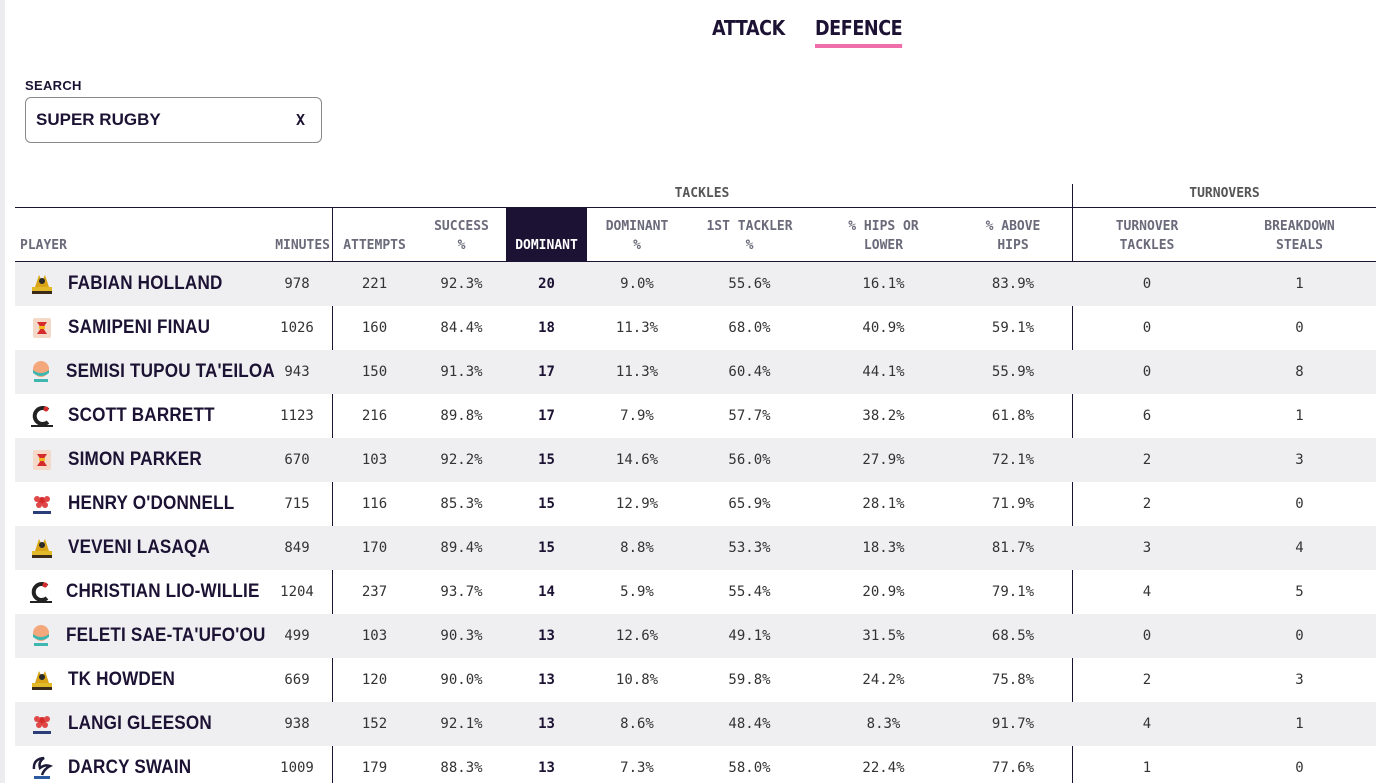 This screenshot has width=1376, height=783. I want to click on clear-search-button: X, so click(300, 120).